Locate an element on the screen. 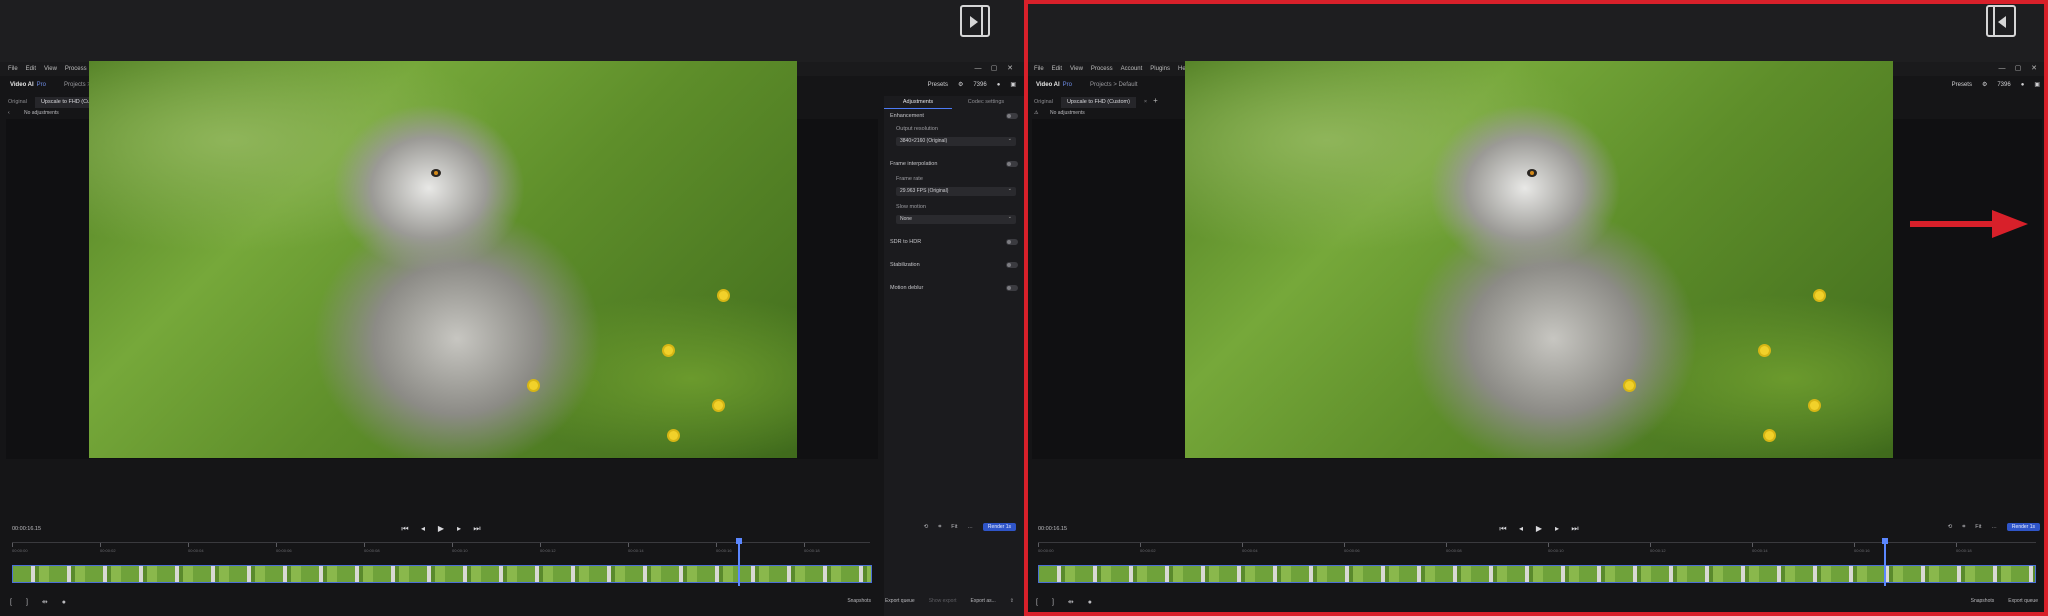  tab-codec-settings: Codec settings is located at coordinates (986, 102).